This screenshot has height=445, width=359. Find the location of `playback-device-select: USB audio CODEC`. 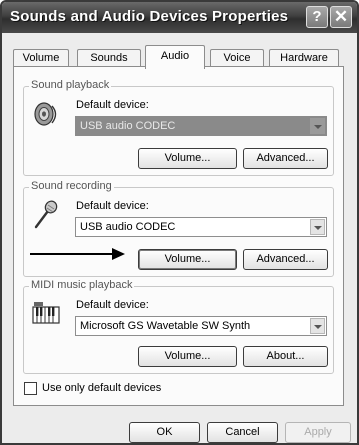

playback-device-select: USB audio CODEC is located at coordinates (201, 126).